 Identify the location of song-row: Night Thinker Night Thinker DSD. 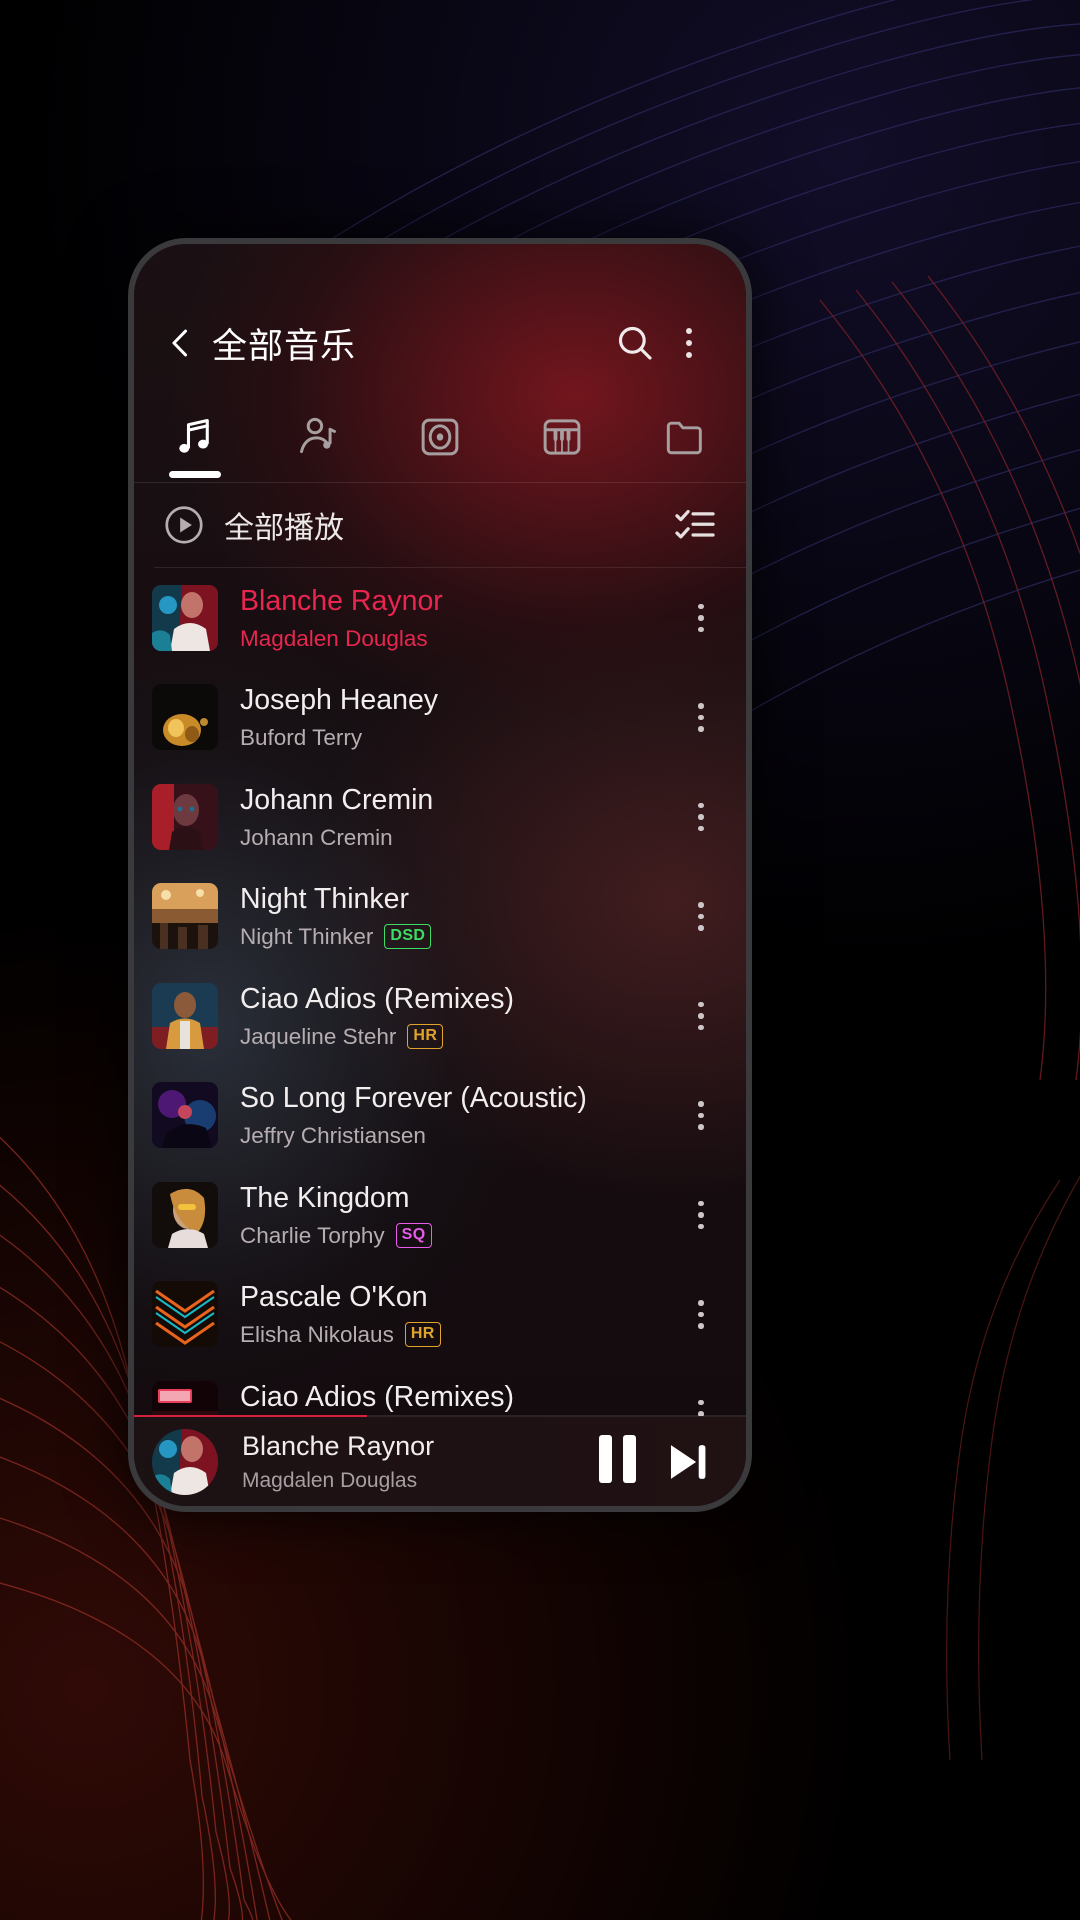
(440, 917).